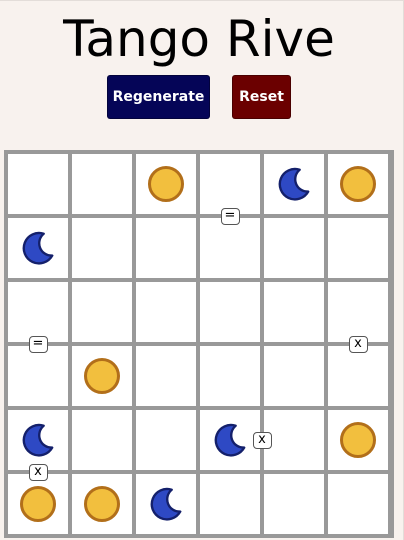 The width and height of the screenshot is (404, 540). I want to click on reset-button: Reset, so click(261, 97).